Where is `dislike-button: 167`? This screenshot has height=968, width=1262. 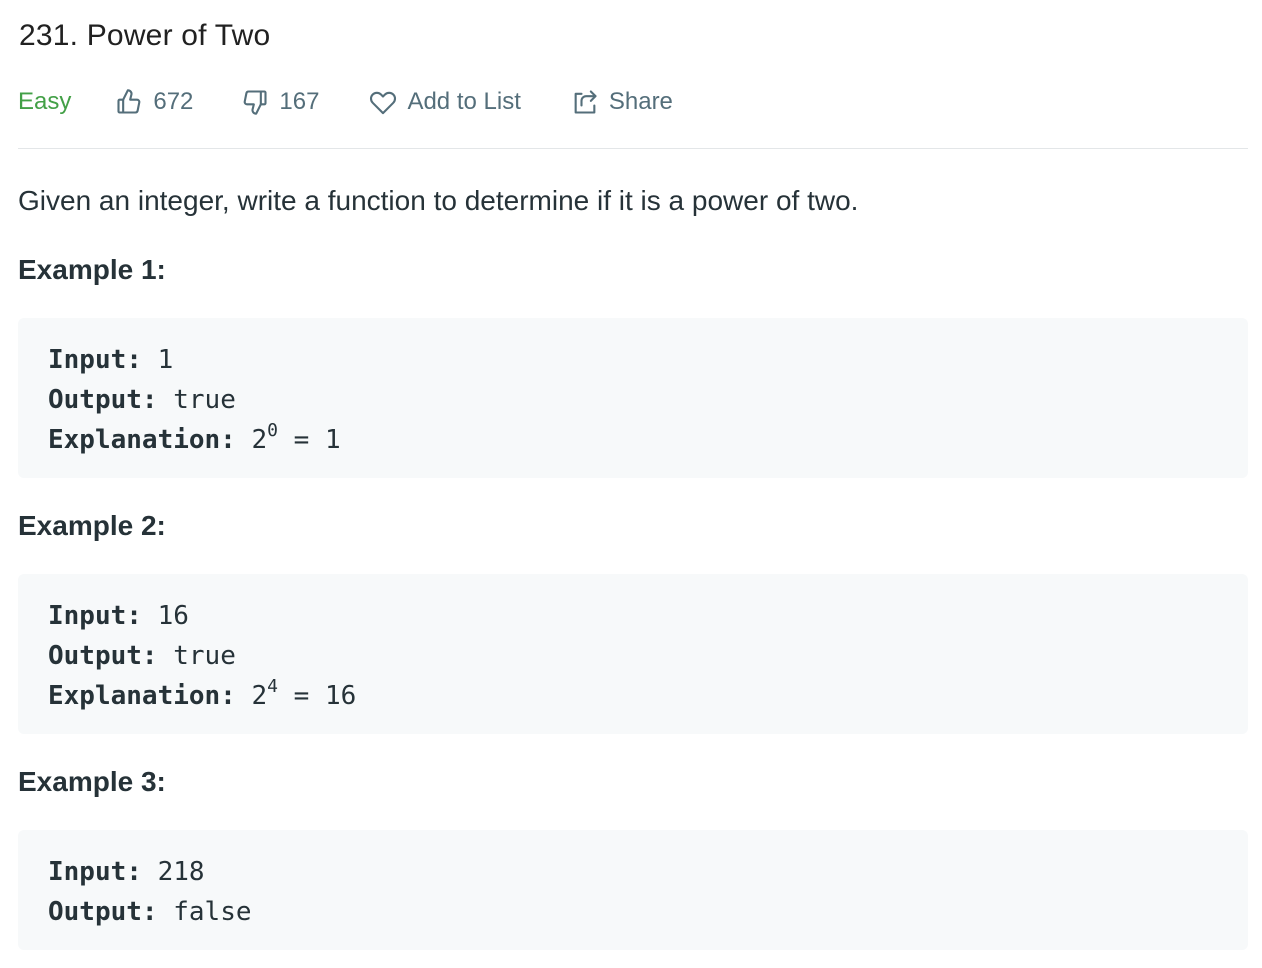
dislike-button: 167 is located at coordinates (280, 102).